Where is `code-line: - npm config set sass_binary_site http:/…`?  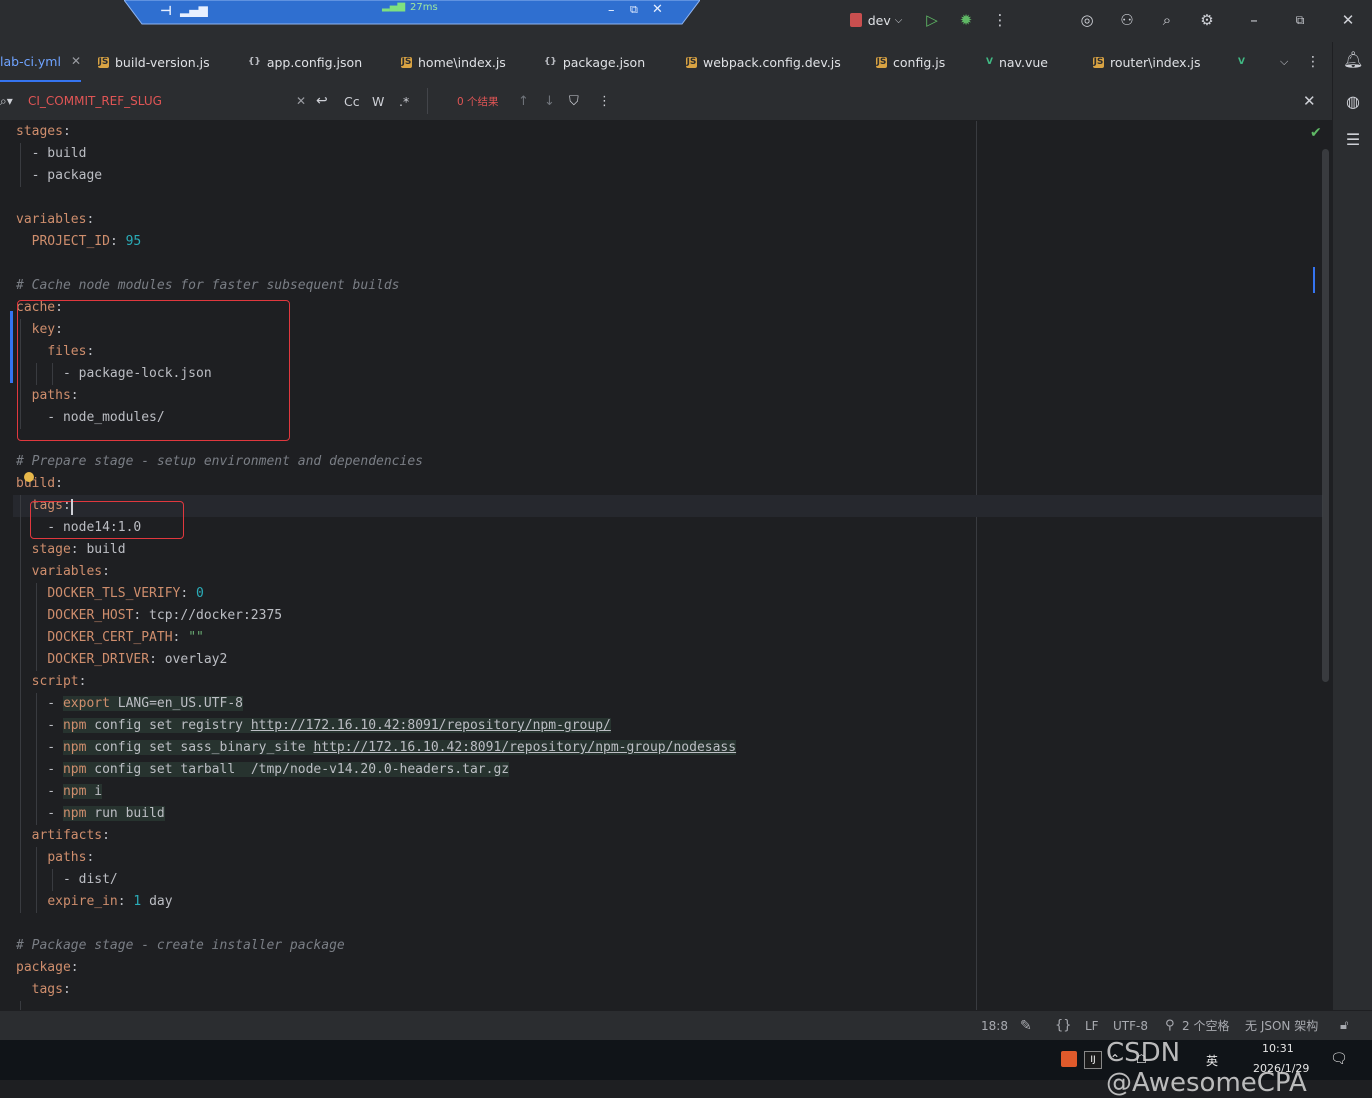
code-line: - npm config set sass_binary_site http:/… is located at coordinates (376, 747).